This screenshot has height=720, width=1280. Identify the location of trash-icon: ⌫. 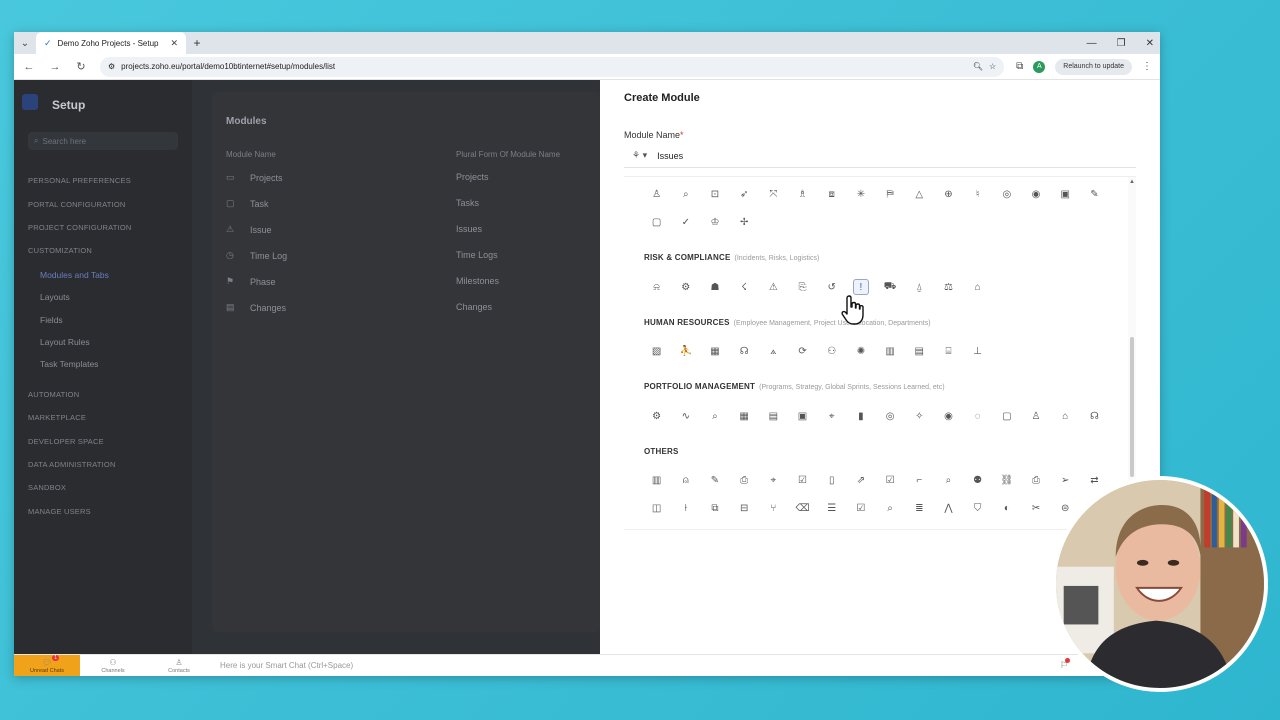
(802, 508).